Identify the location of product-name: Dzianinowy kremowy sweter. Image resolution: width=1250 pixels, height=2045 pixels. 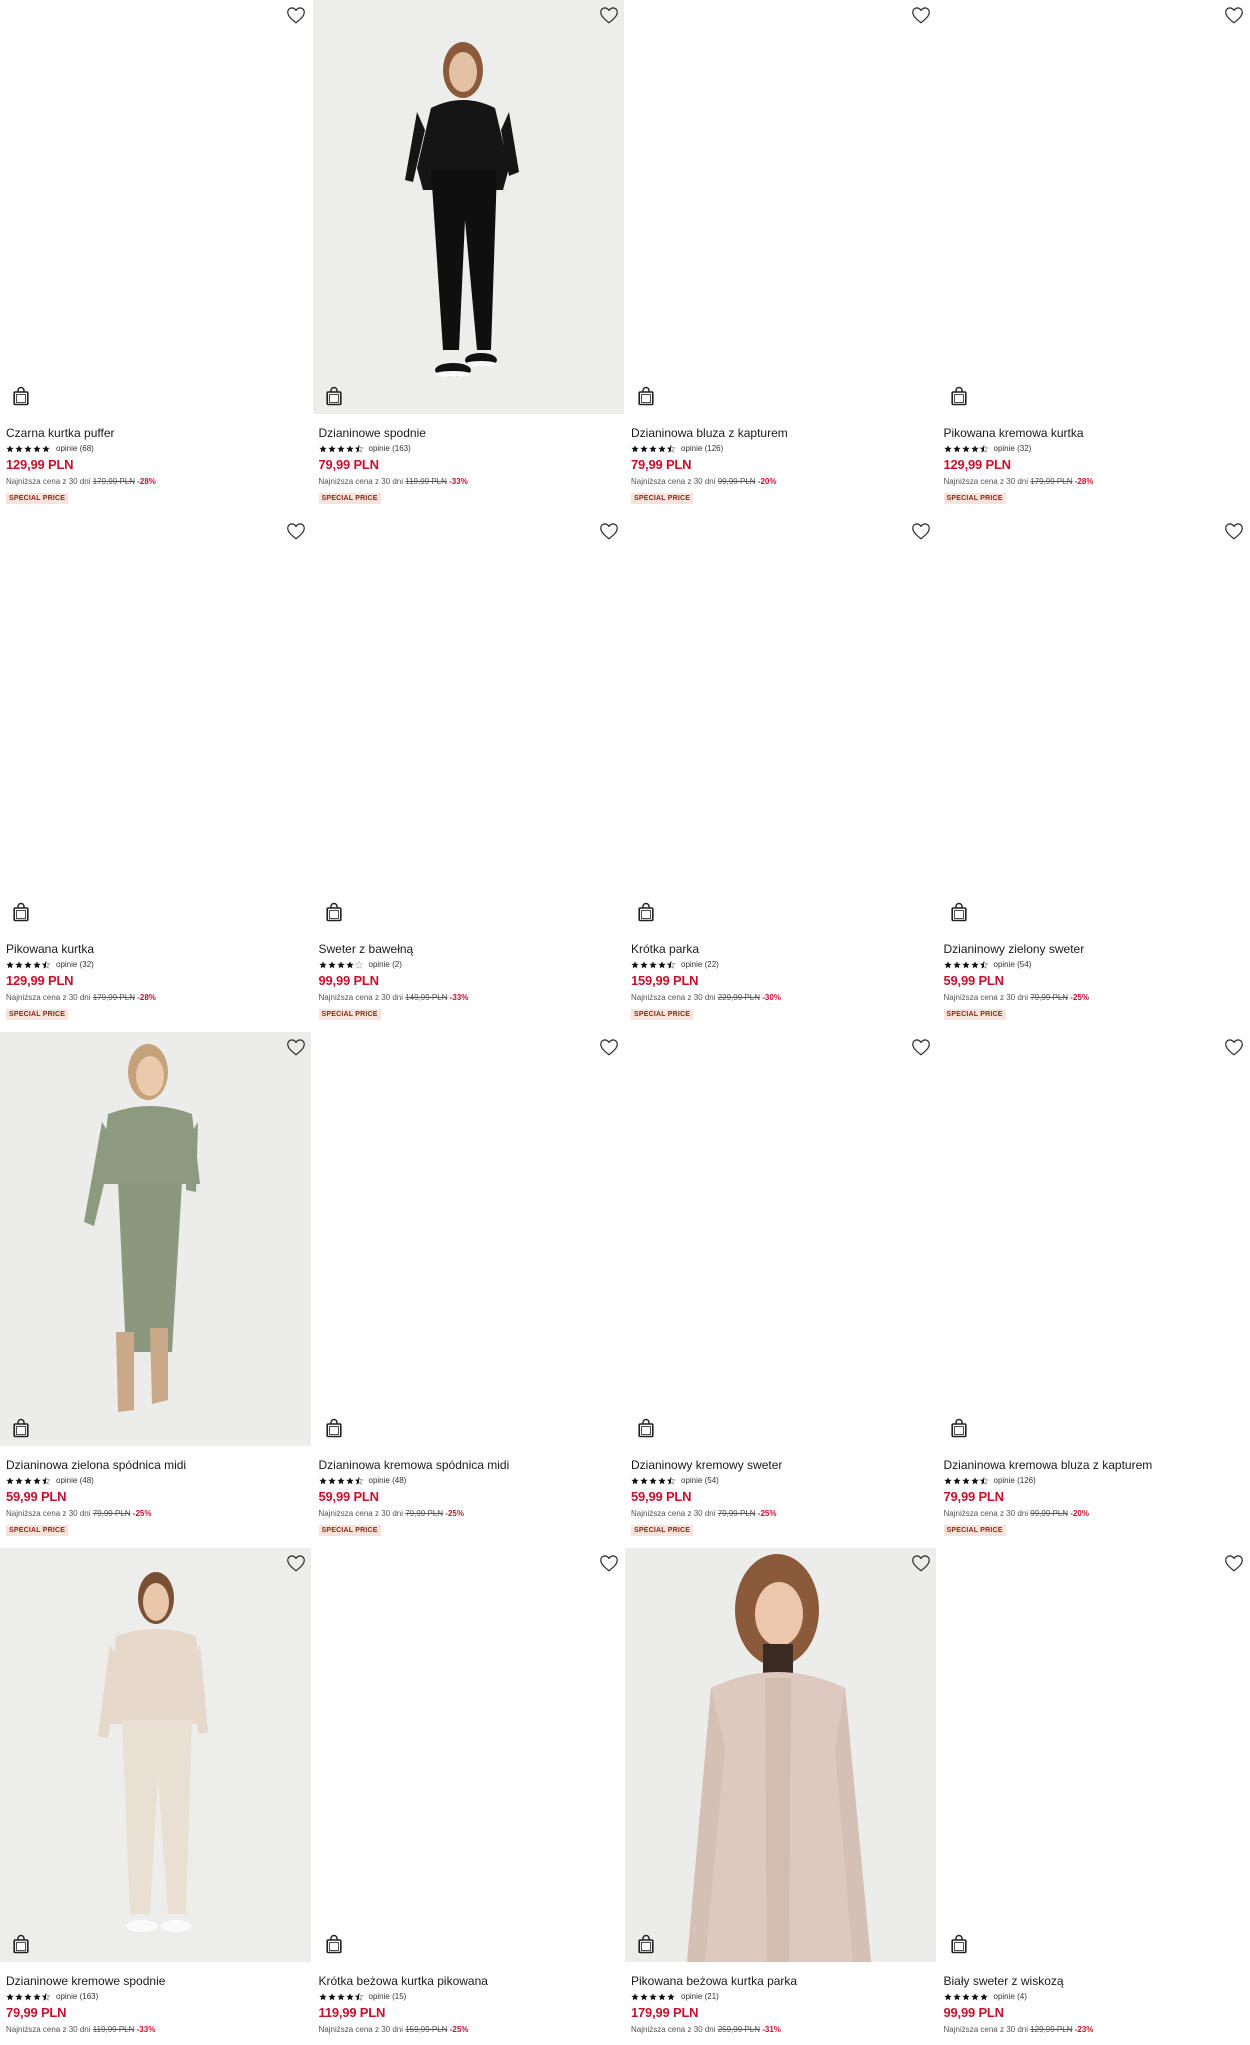
(781, 1465).